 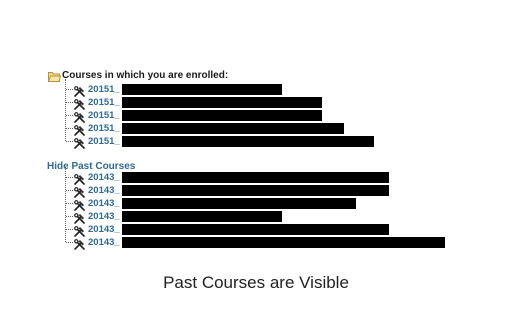 What do you see at coordinates (54, 77) in the screenshot?
I see `folder-open-icon` at bounding box center [54, 77].